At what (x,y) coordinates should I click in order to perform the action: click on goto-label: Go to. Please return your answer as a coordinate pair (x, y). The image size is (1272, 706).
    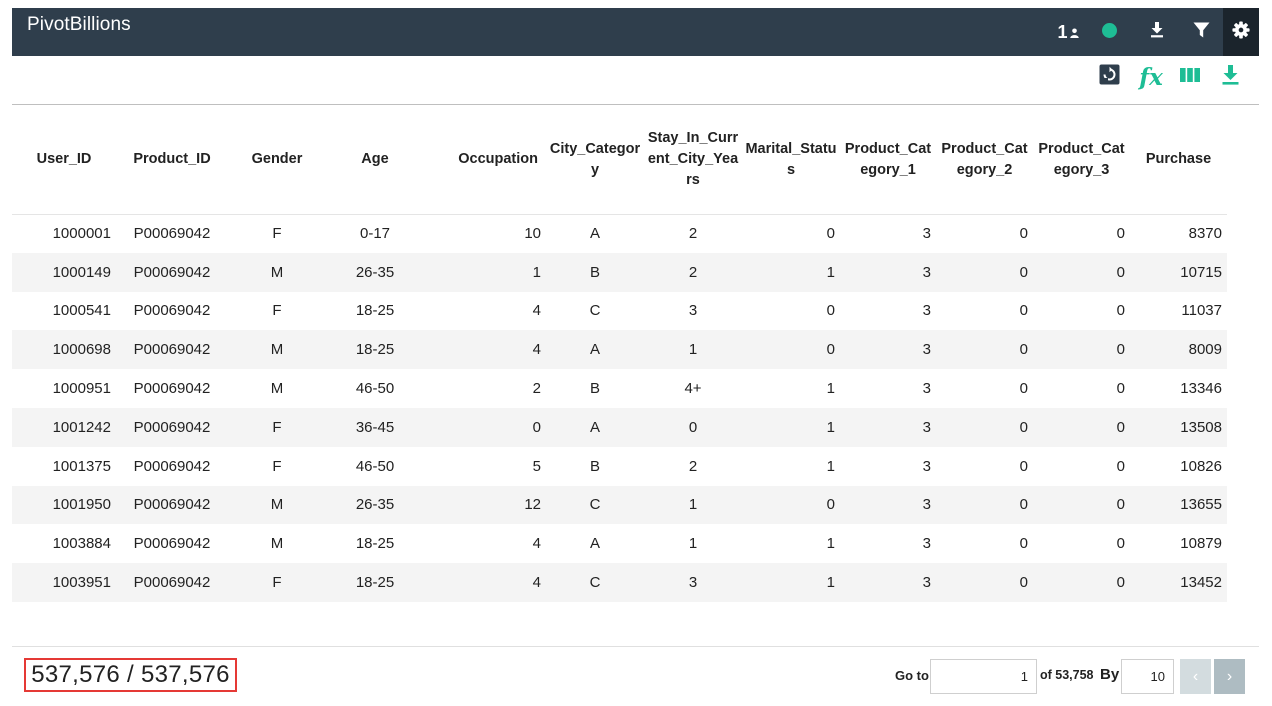
    Looking at the image, I should click on (912, 675).